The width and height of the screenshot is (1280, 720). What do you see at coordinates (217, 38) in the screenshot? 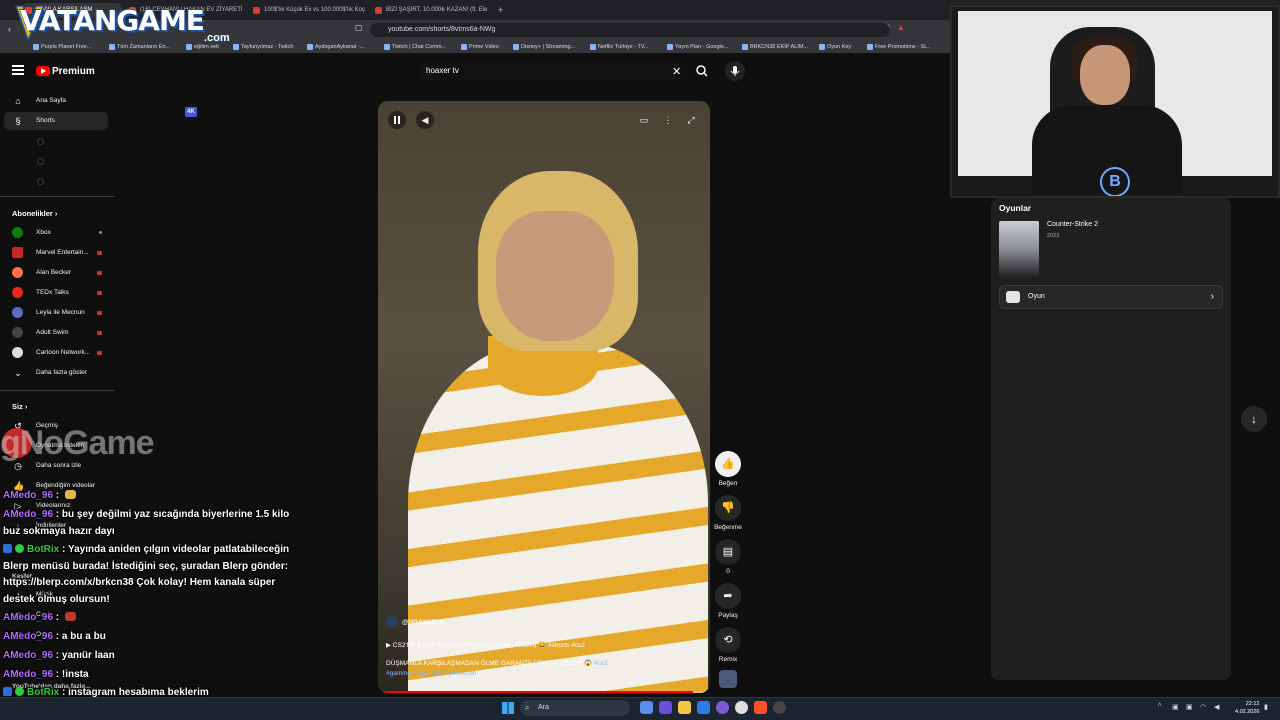
I see `vatangame-logo-suffix: .com` at bounding box center [217, 38].